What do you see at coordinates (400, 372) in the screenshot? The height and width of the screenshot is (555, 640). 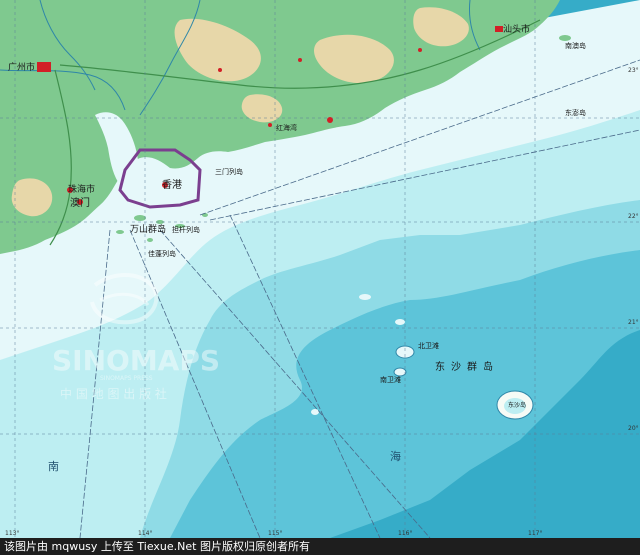 I see `nanwei-shoal` at bounding box center [400, 372].